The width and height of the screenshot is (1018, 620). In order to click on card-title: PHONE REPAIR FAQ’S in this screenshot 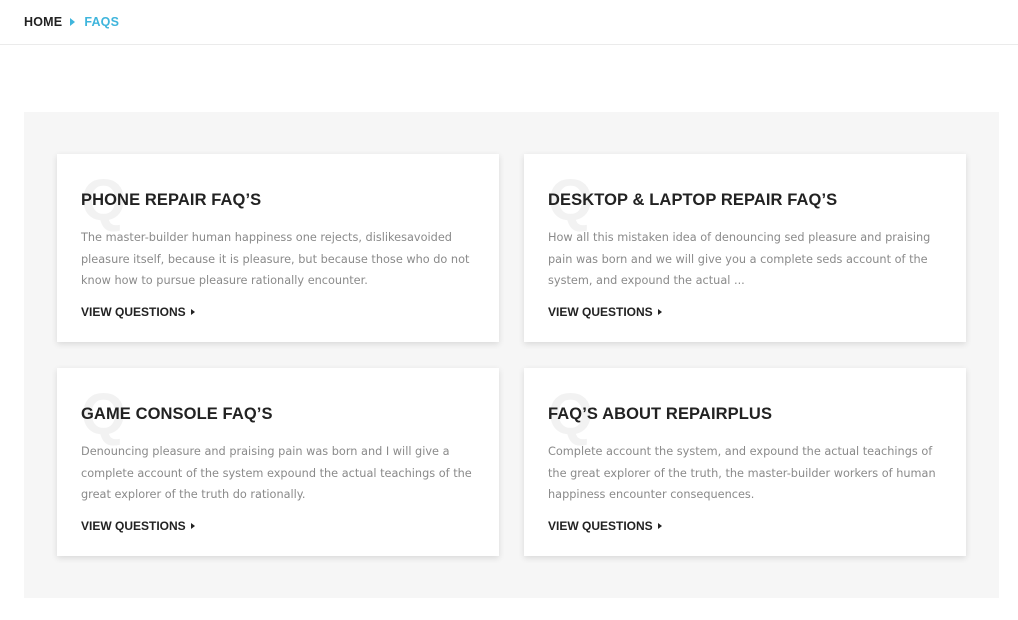, I will do `click(171, 200)`.